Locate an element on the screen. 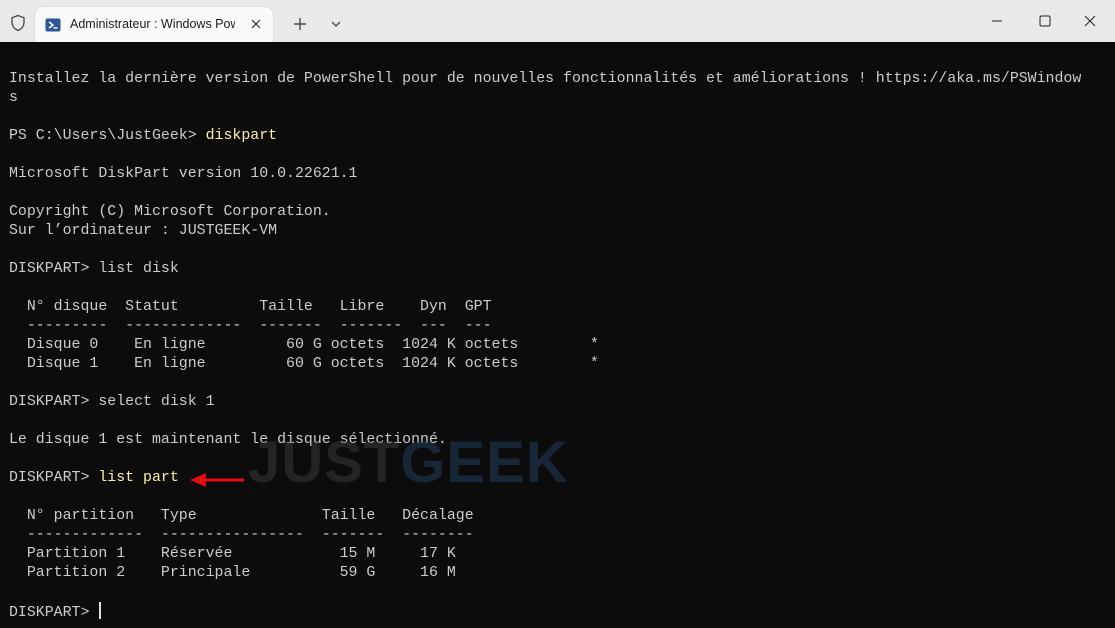  shield-icon is located at coordinates (18, 23).